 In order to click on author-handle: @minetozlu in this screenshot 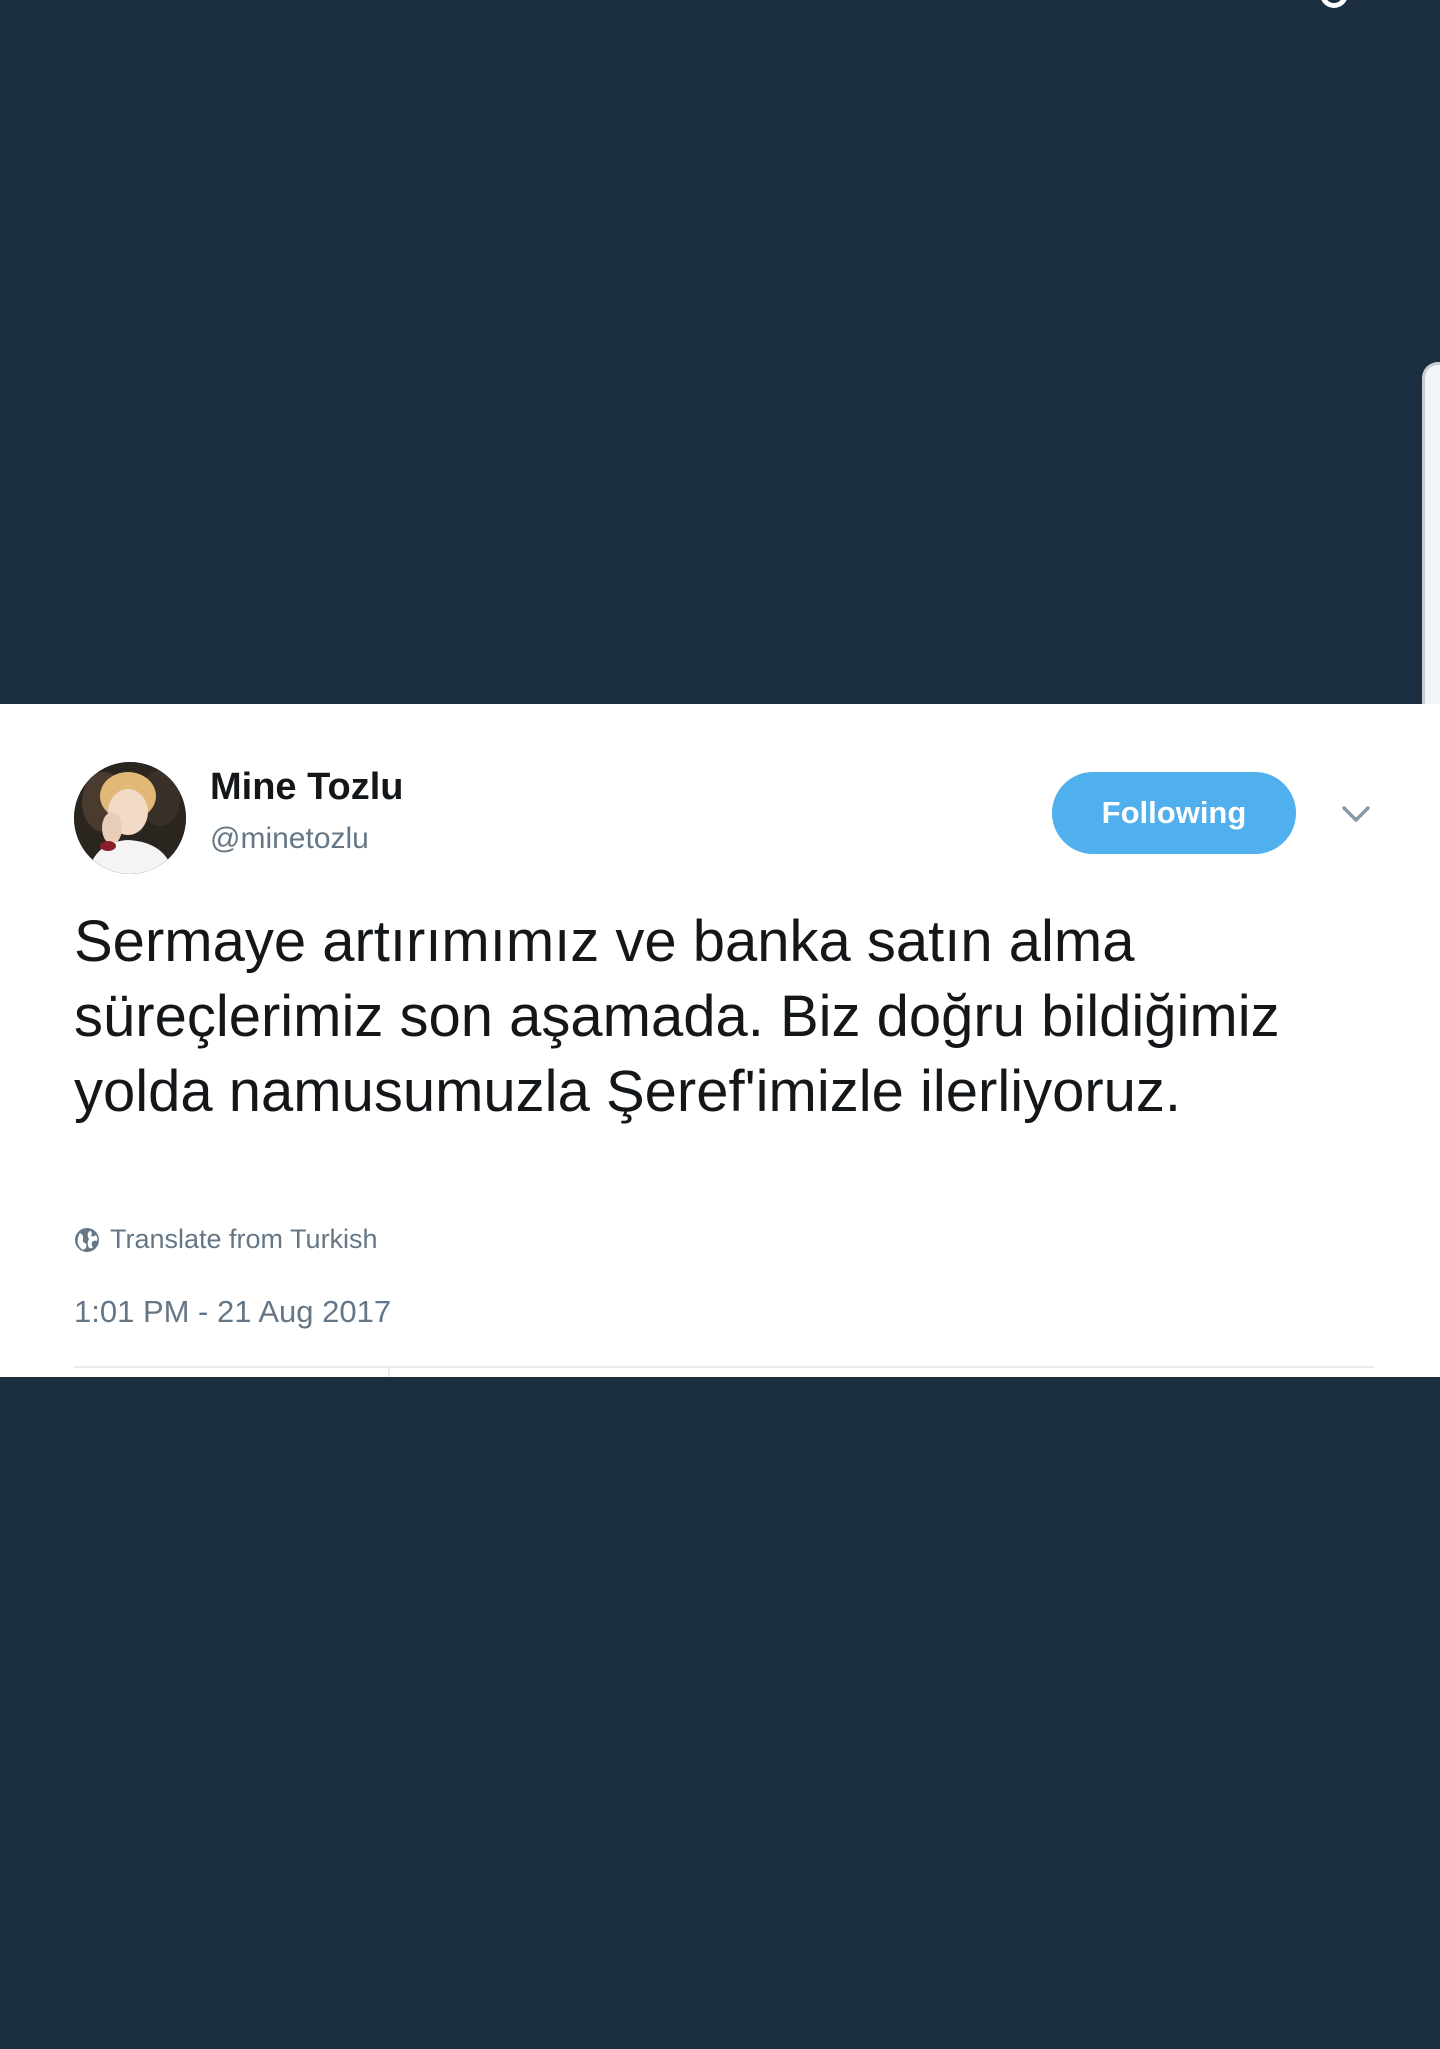, I will do `click(289, 839)`.